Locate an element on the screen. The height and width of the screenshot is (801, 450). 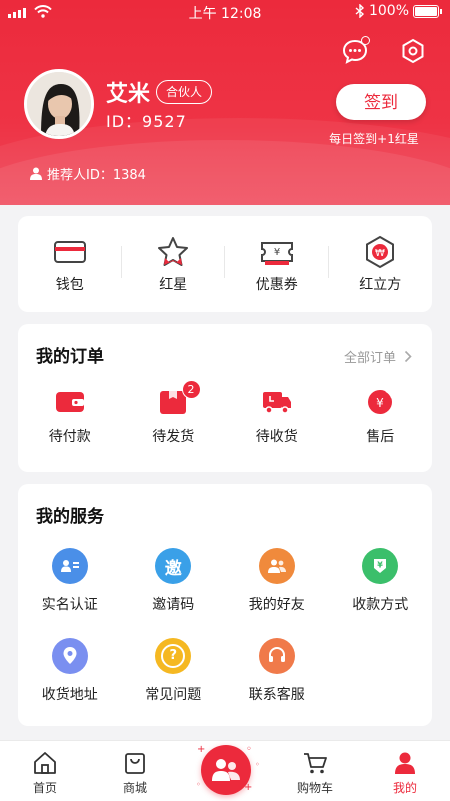
service-label: 我的好友 is located at coordinates (276, 605).